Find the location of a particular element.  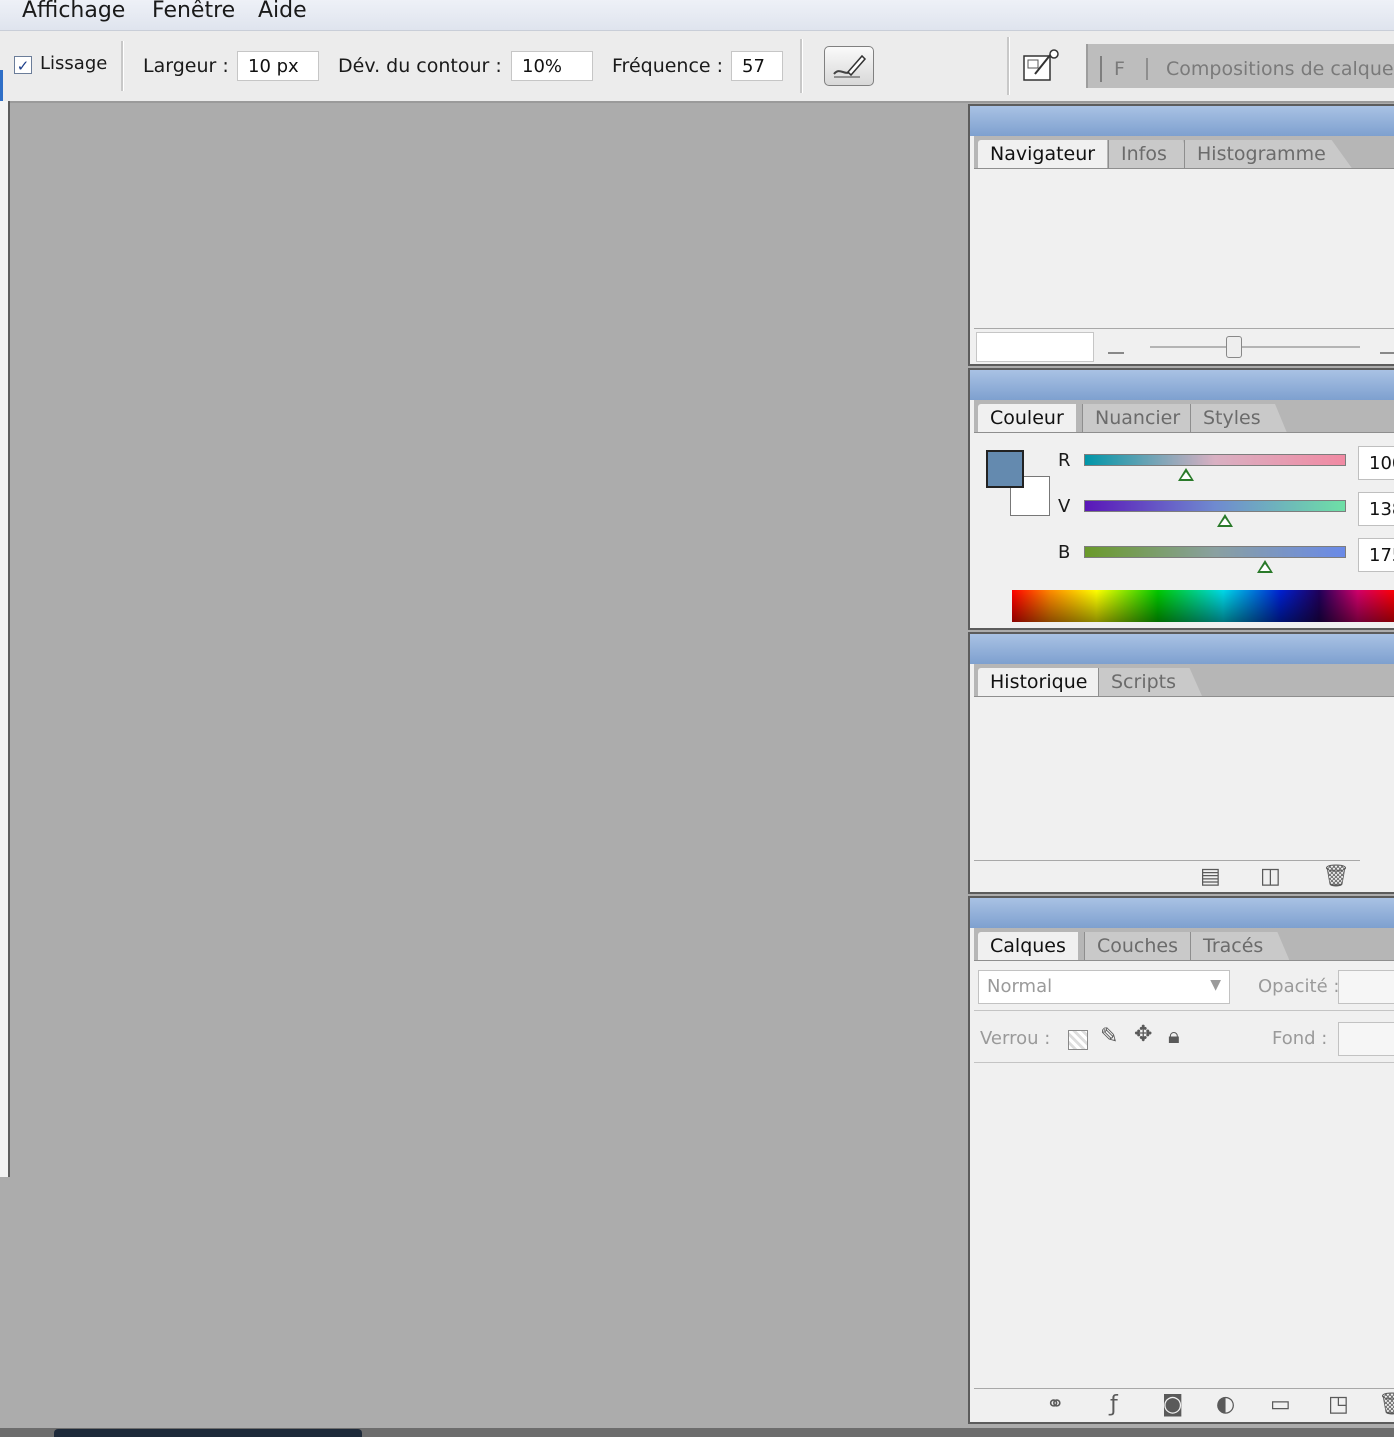

history-panel: Historique Scripts ▤ ◫ 🗑 is located at coordinates (1181, 763).